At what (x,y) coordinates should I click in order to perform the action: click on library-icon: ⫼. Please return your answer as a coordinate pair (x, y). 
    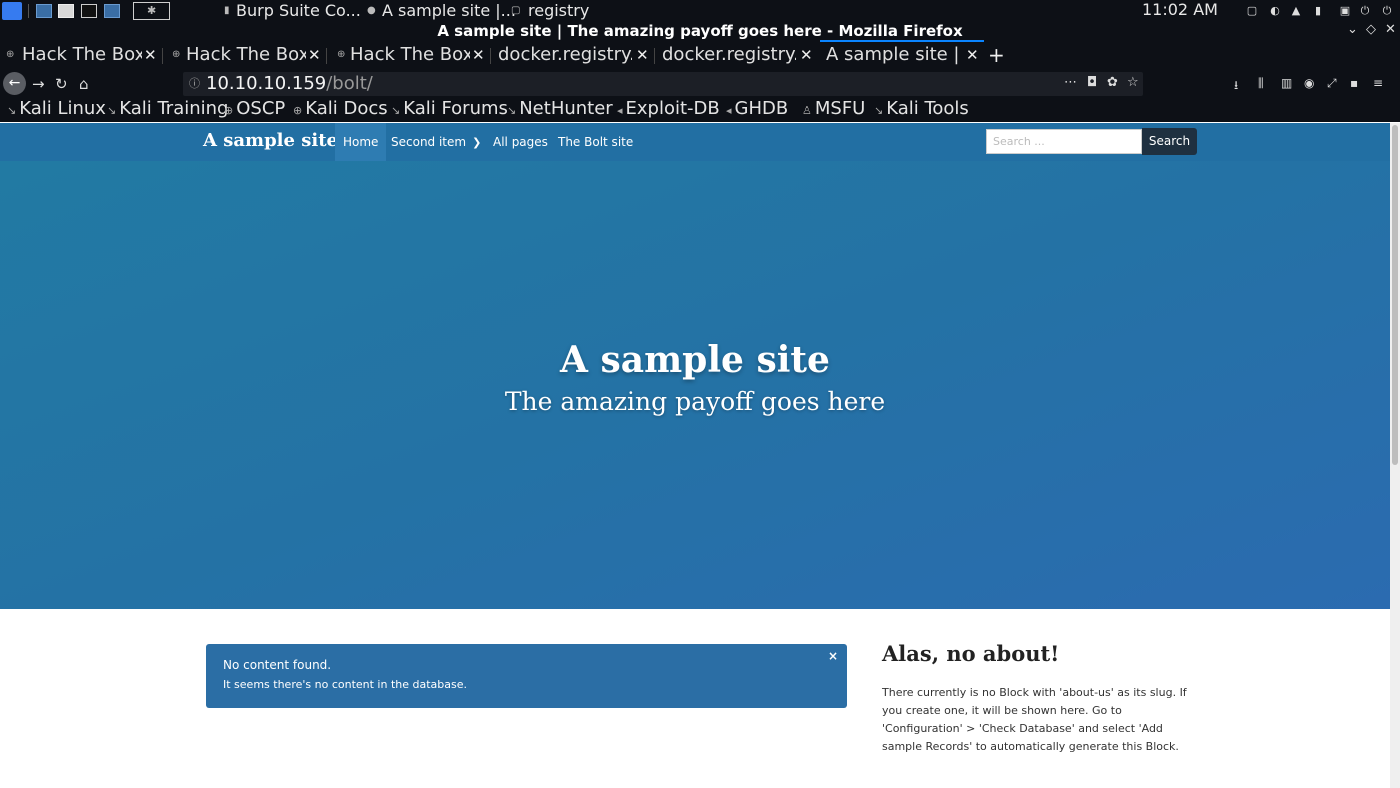
    Looking at the image, I should click on (1261, 83).